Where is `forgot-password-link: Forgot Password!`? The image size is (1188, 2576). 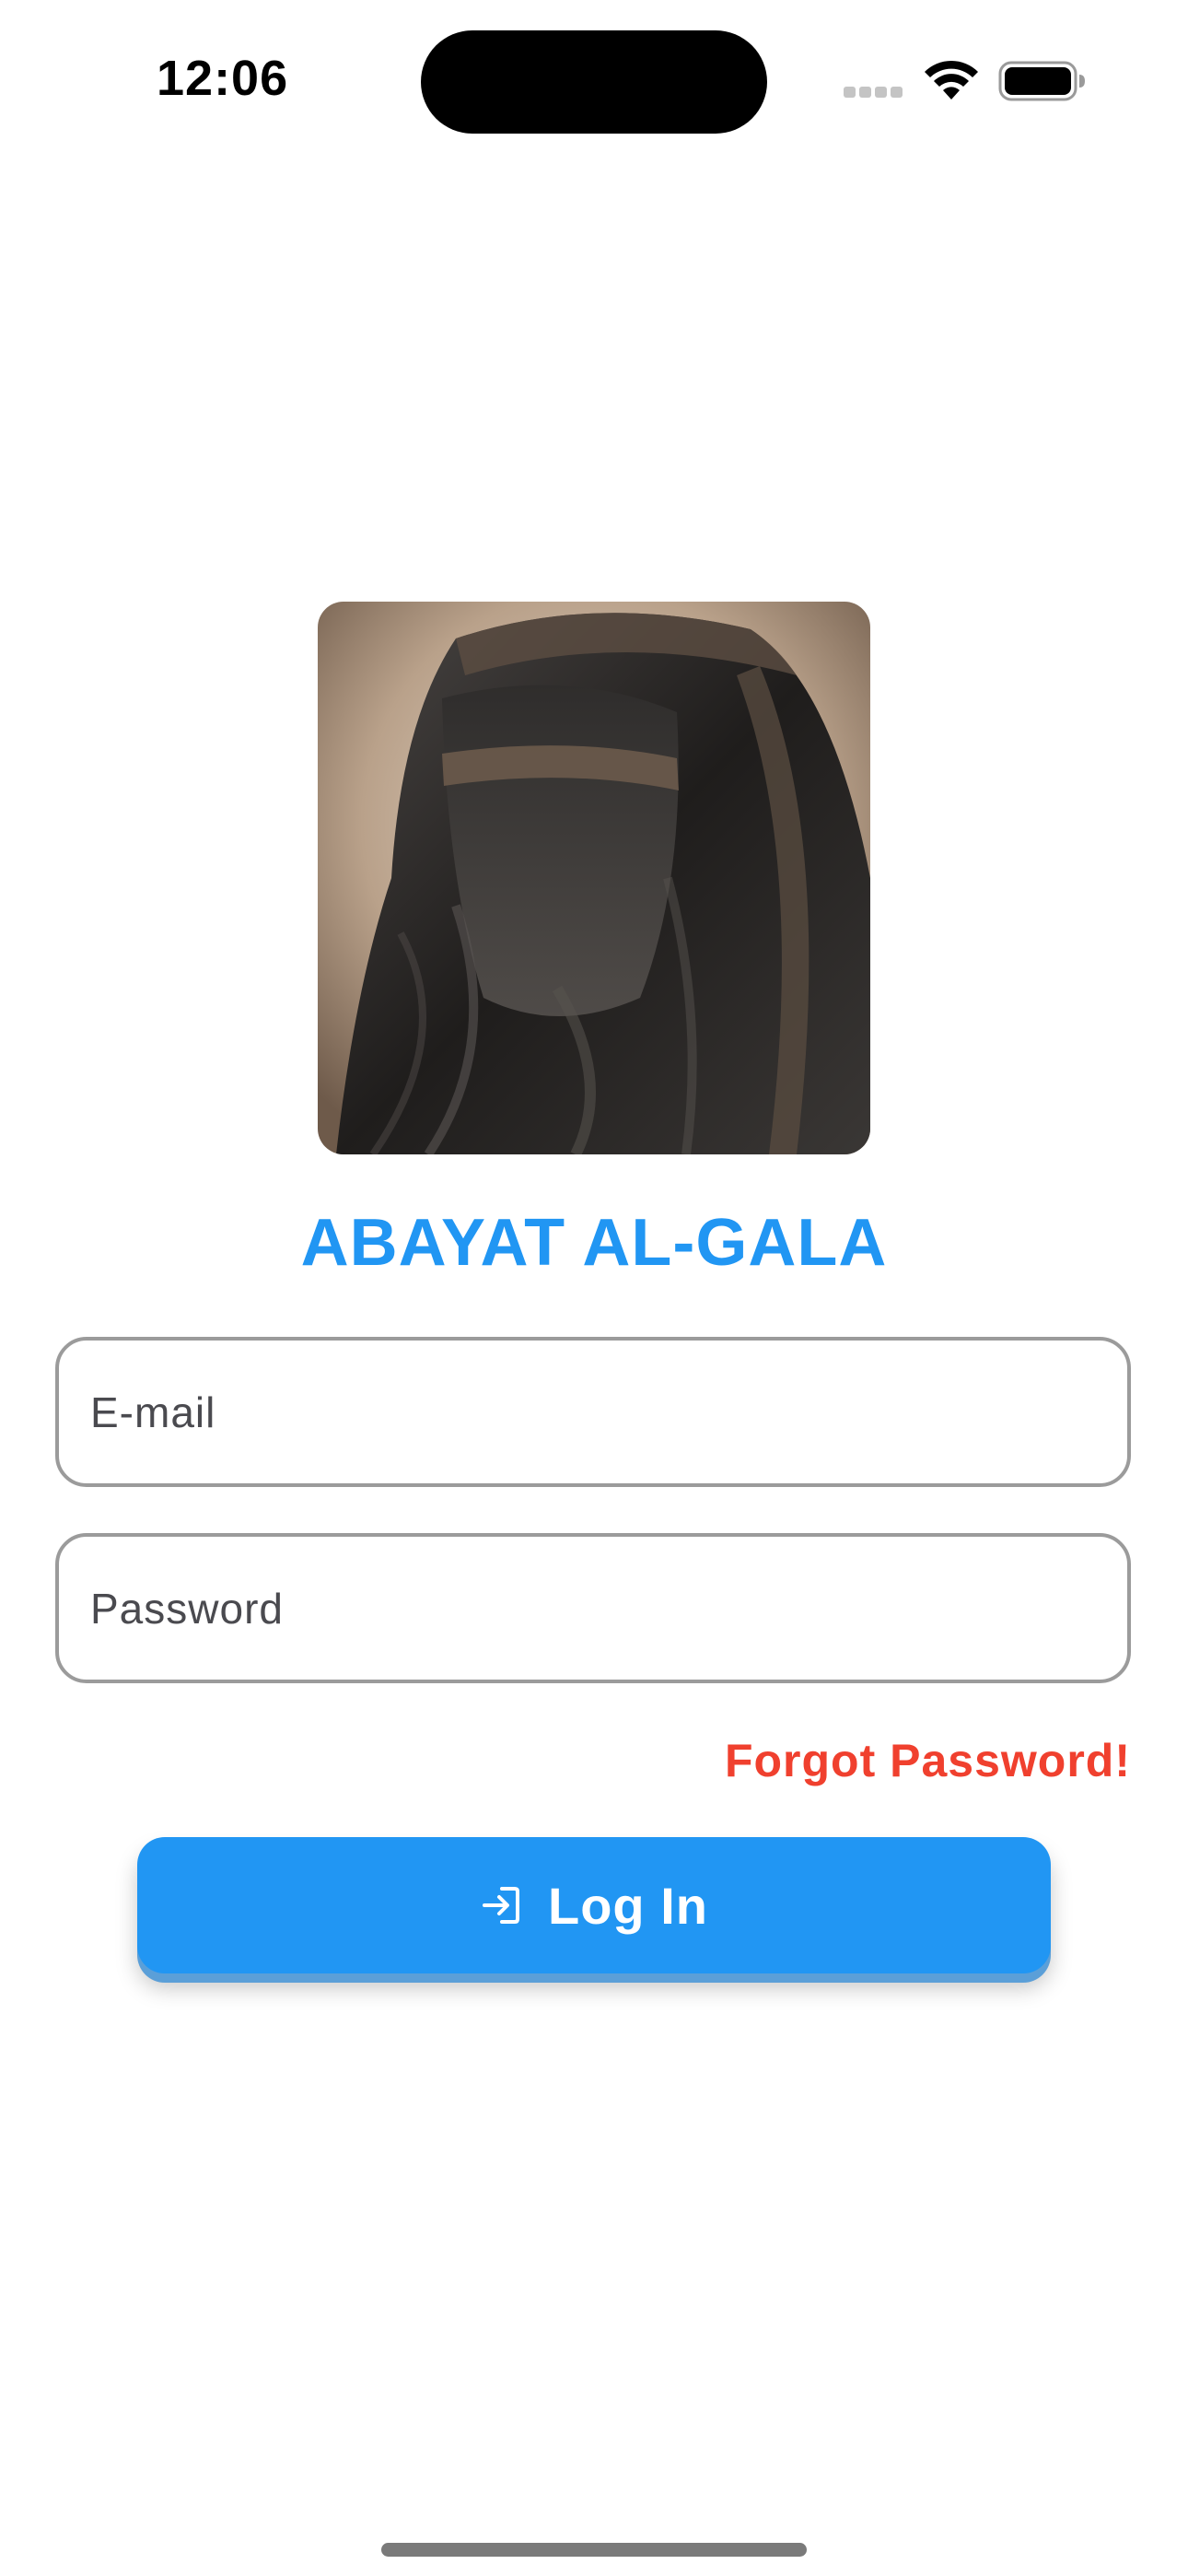 forgot-password-link: Forgot Password! is located at coordinates (928, 1760).